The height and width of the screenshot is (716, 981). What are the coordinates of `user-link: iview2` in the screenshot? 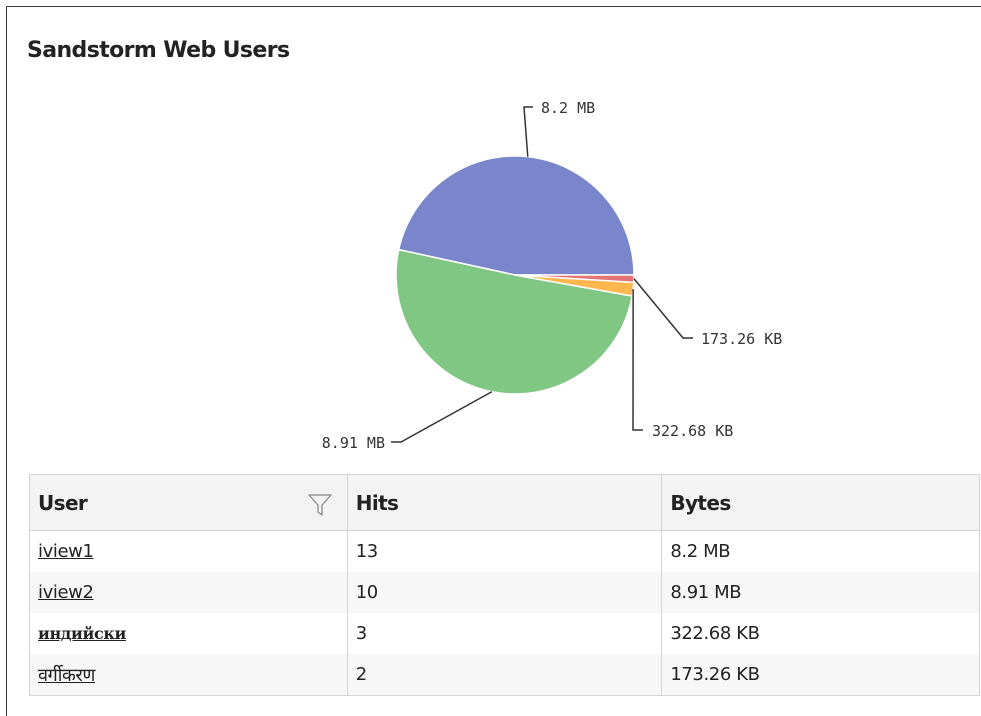 It's located at (66, 592).